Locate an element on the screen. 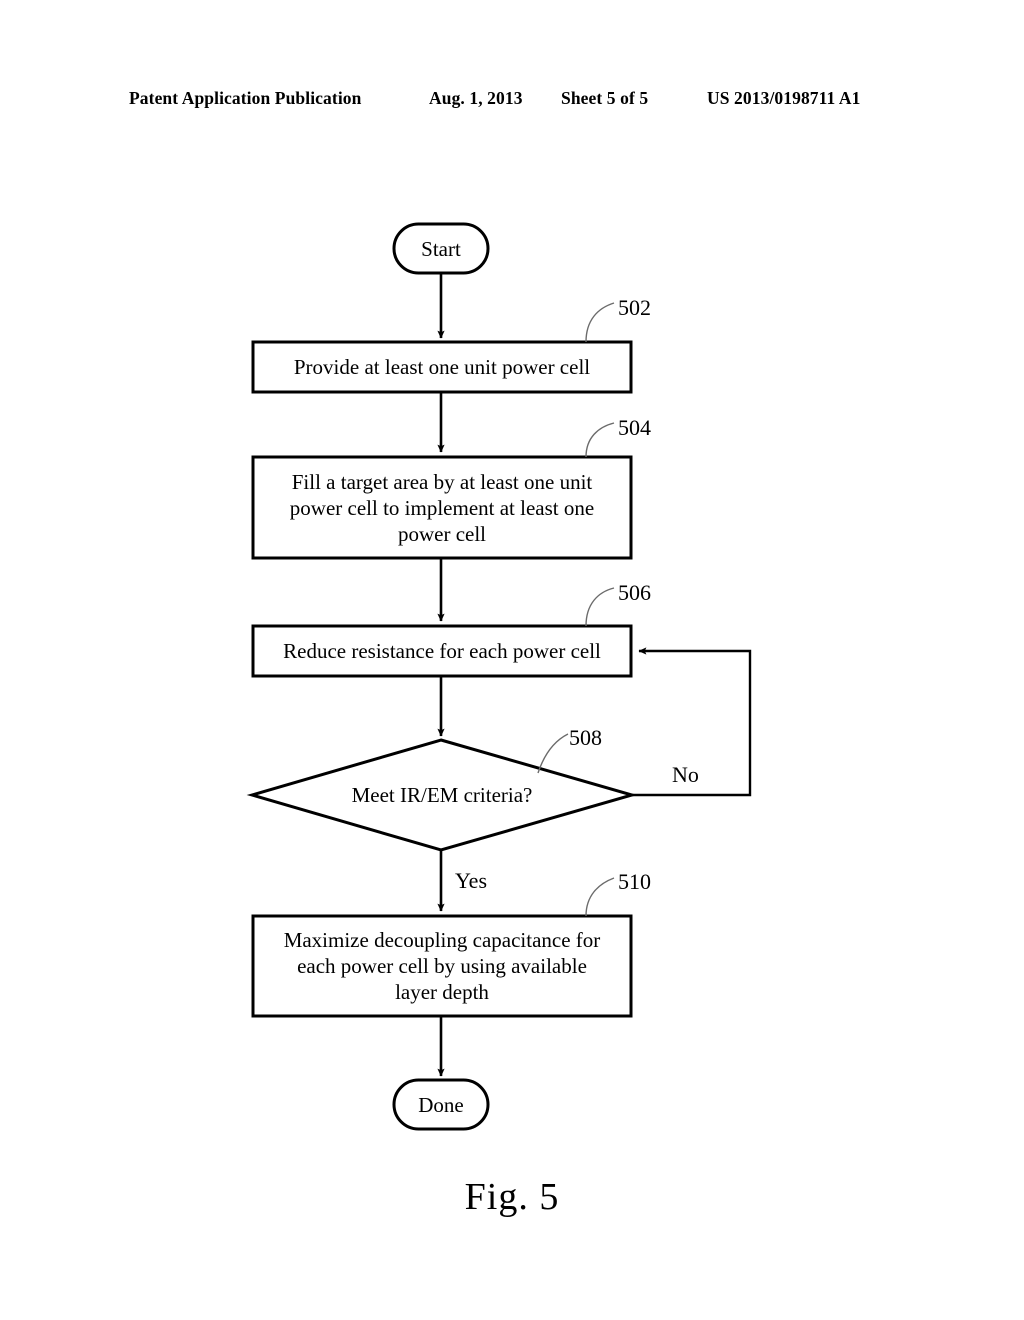 The height and width of the screenshot is (1320, 1024). decision-508-label: Meet IR/EM criteria? is located at coordinates (442, 795).